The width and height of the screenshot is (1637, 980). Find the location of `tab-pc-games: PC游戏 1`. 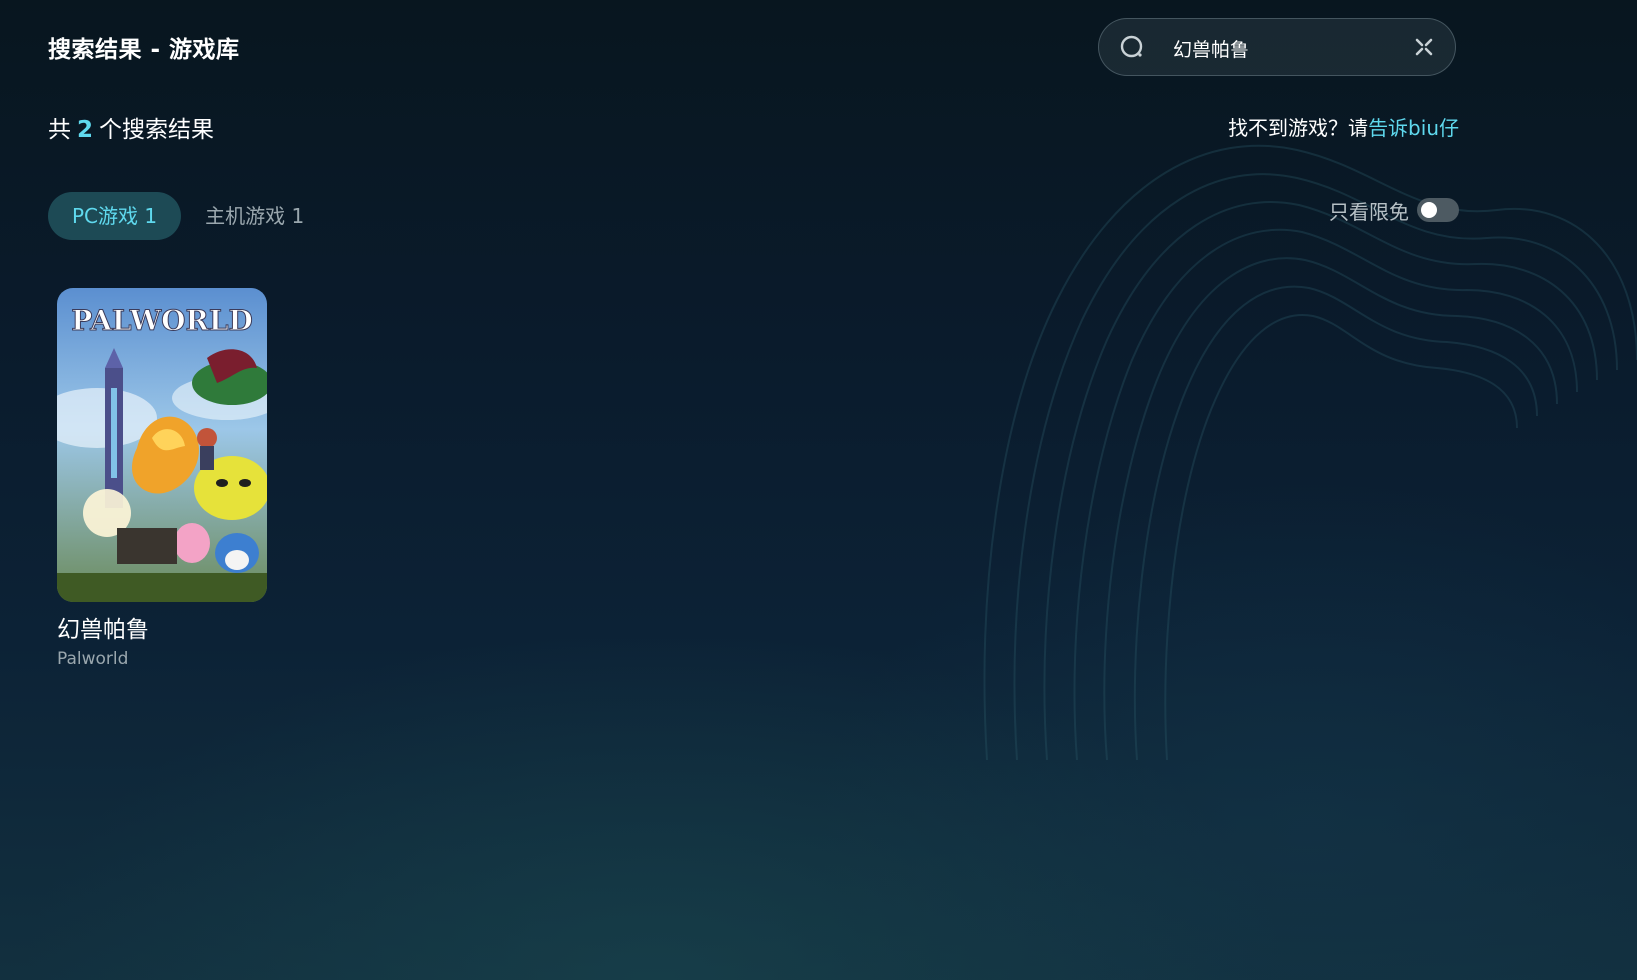

tab-pc-games: PC游戏 1 is located at coordinates (115, 216).